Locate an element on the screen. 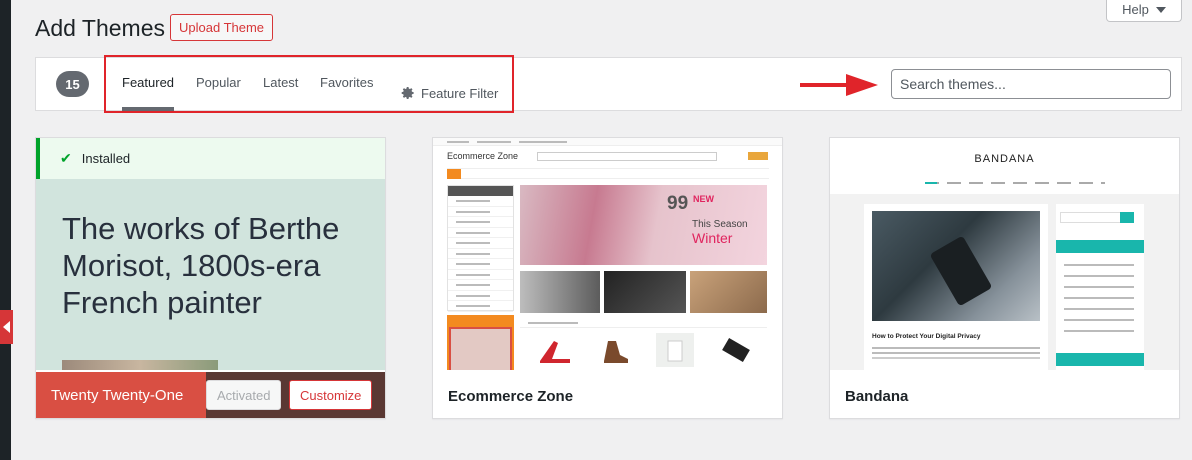  help-button: Help is located at coordinates (1144, 11).